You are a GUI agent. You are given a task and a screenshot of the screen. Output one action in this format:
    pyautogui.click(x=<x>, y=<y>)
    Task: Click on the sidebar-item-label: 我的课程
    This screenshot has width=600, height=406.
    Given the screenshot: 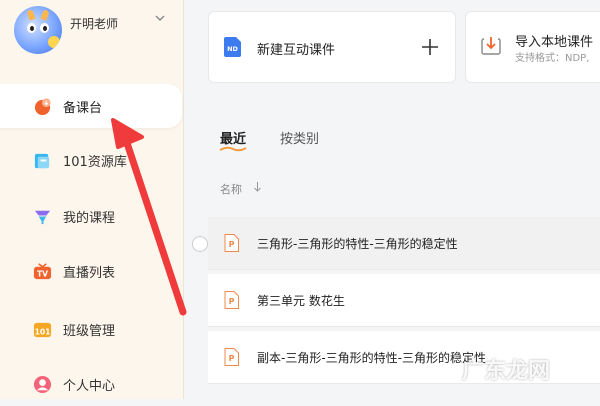 What is the action you would take?
    pyautogui.click(x=89, y=218)
    